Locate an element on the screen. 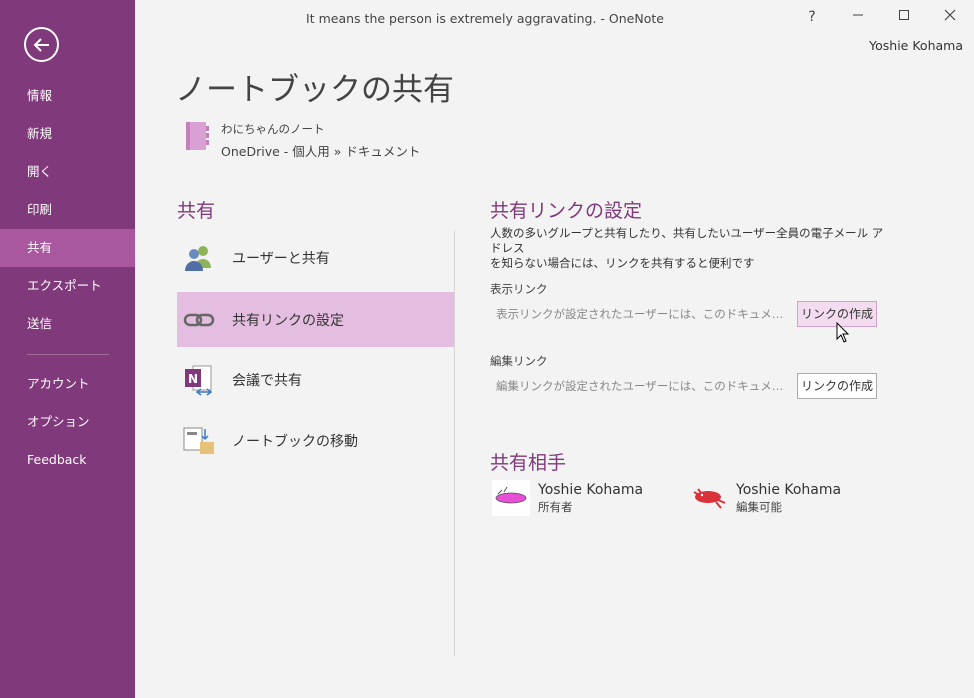  onenote-meeting-icon: N is located at coordinates (199, 380).